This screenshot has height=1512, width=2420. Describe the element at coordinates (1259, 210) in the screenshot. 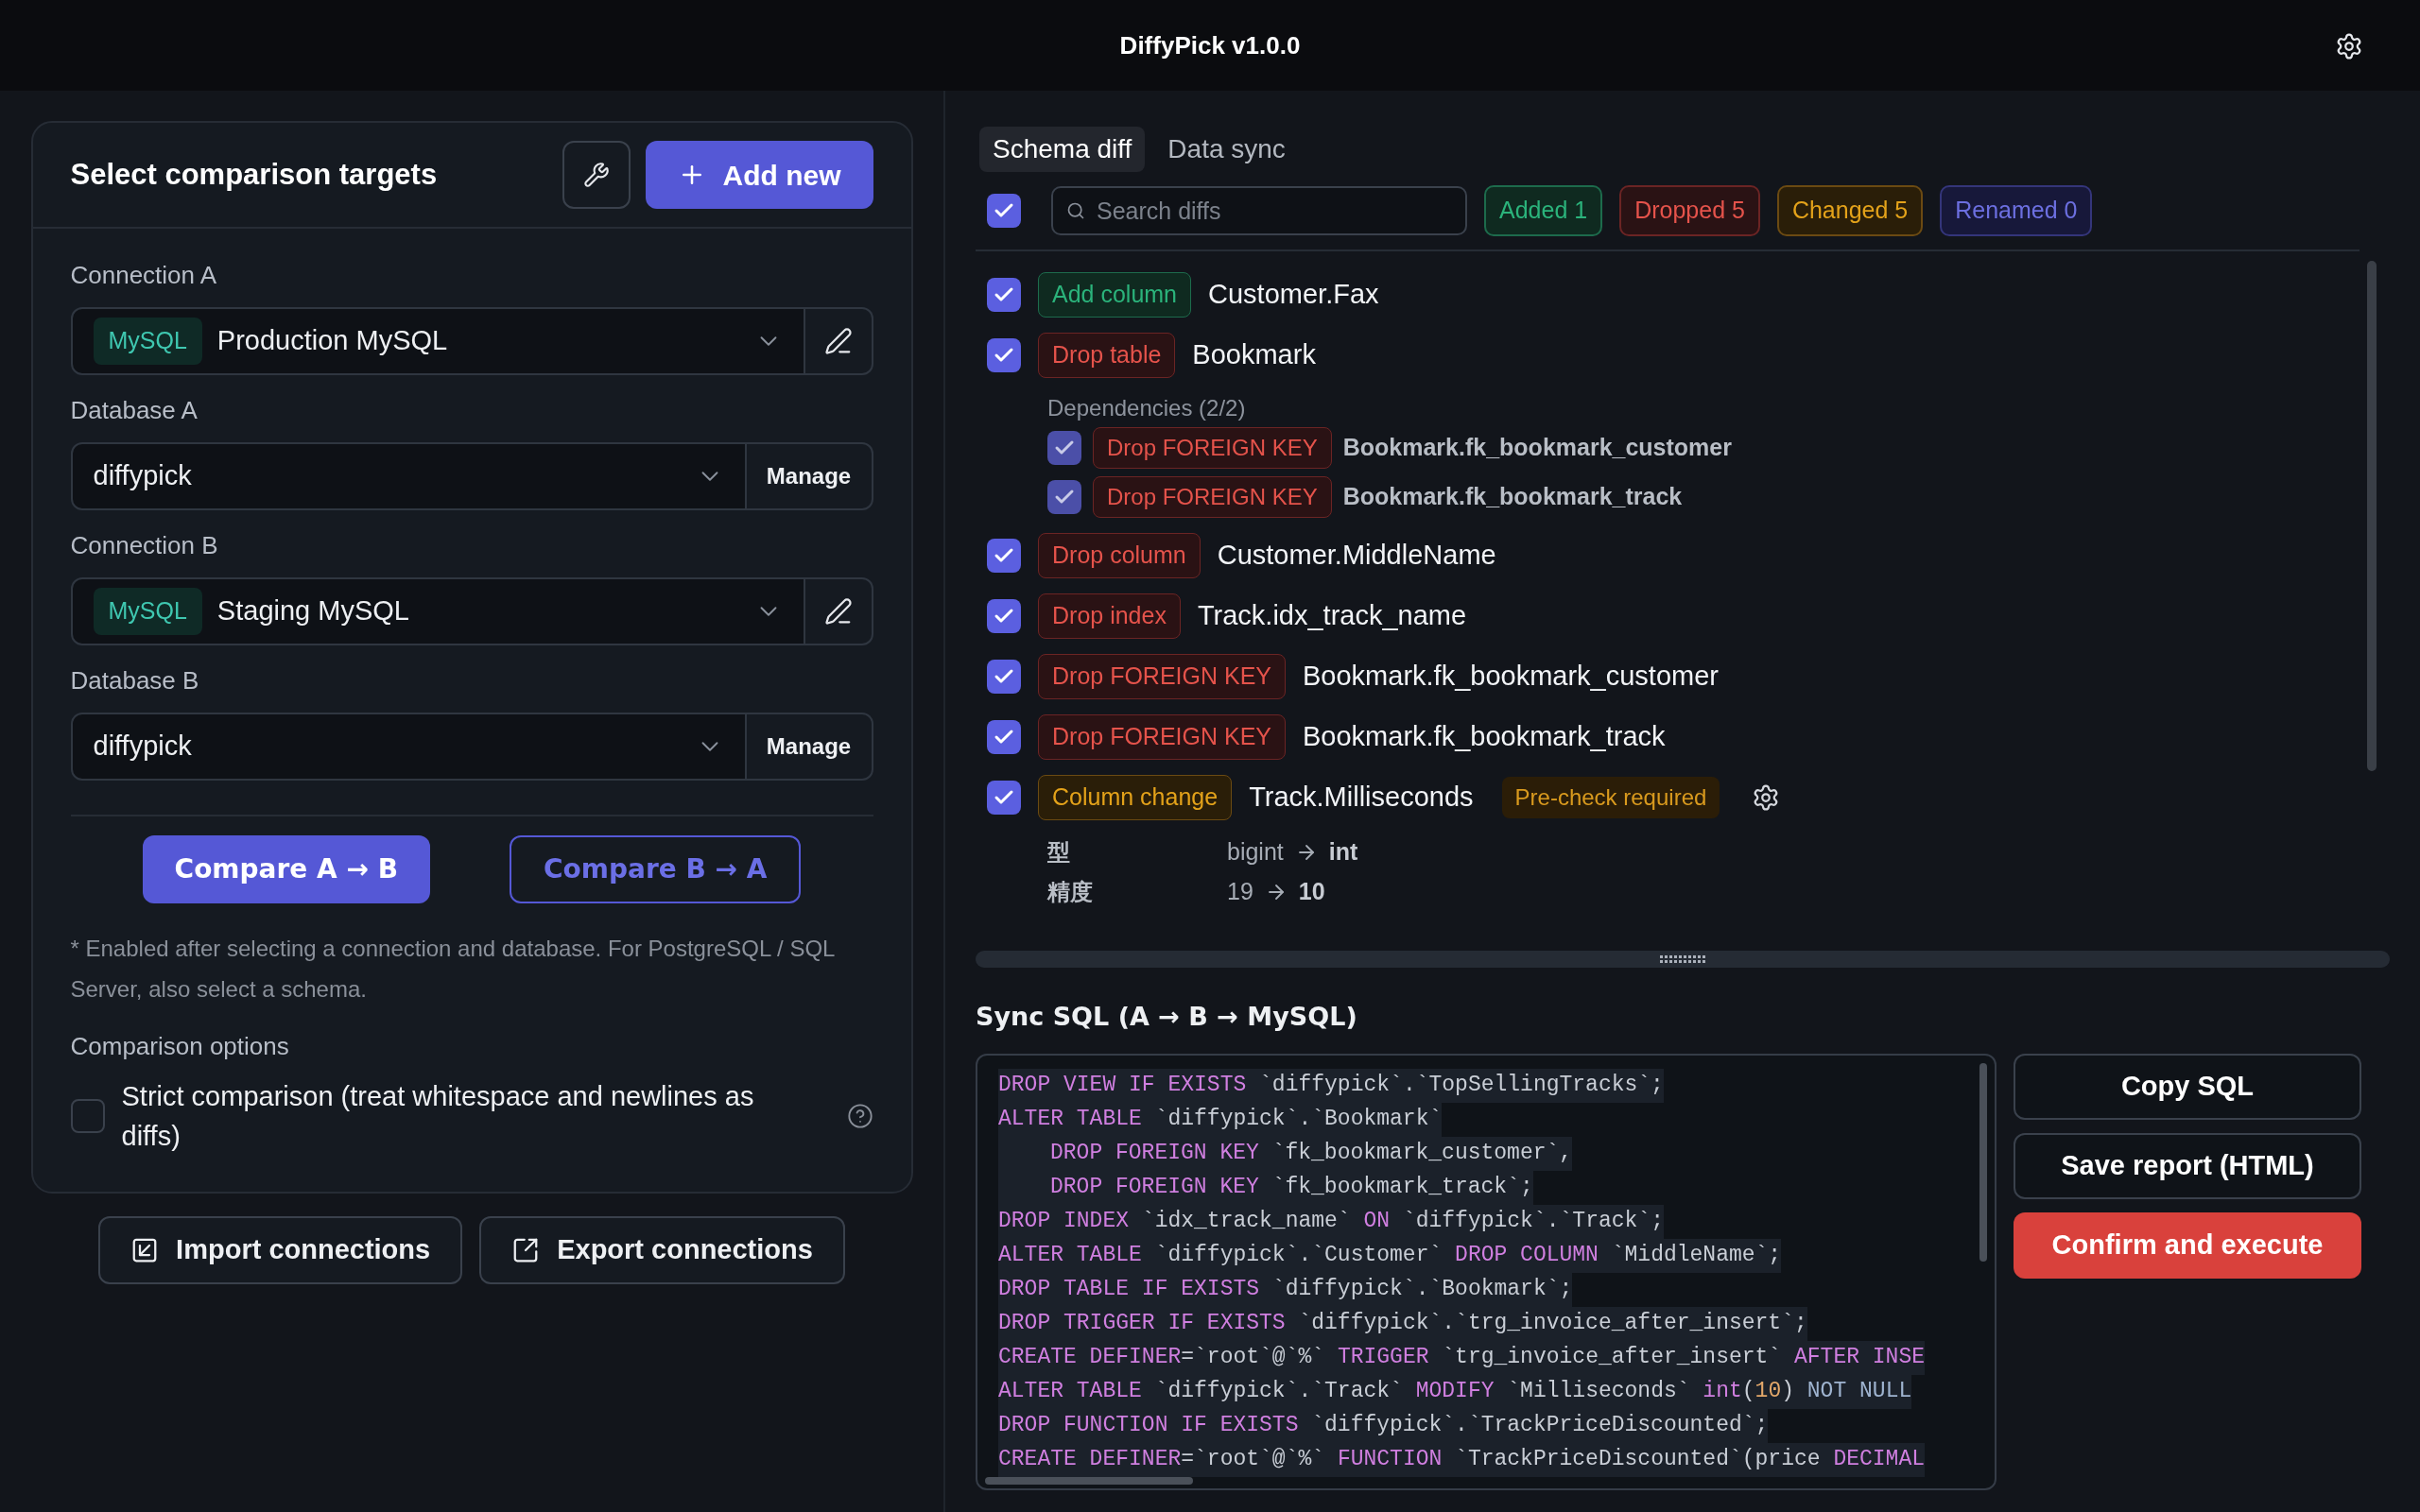

I see `search-field: Search diffs` at that location.